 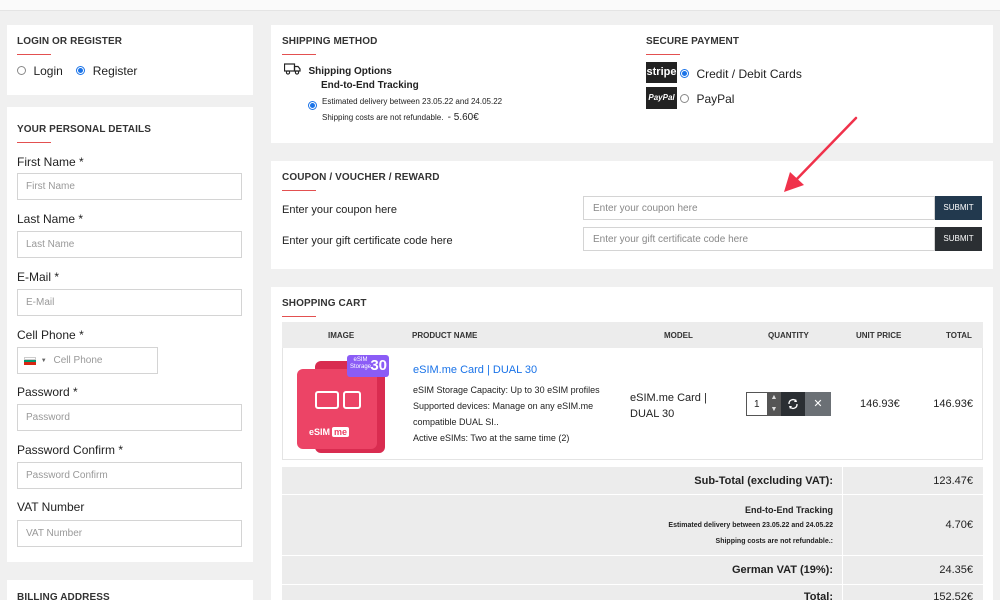 I want to click on credit-card-radio: Credit / Debit Cards, so click(x=741, y=74).